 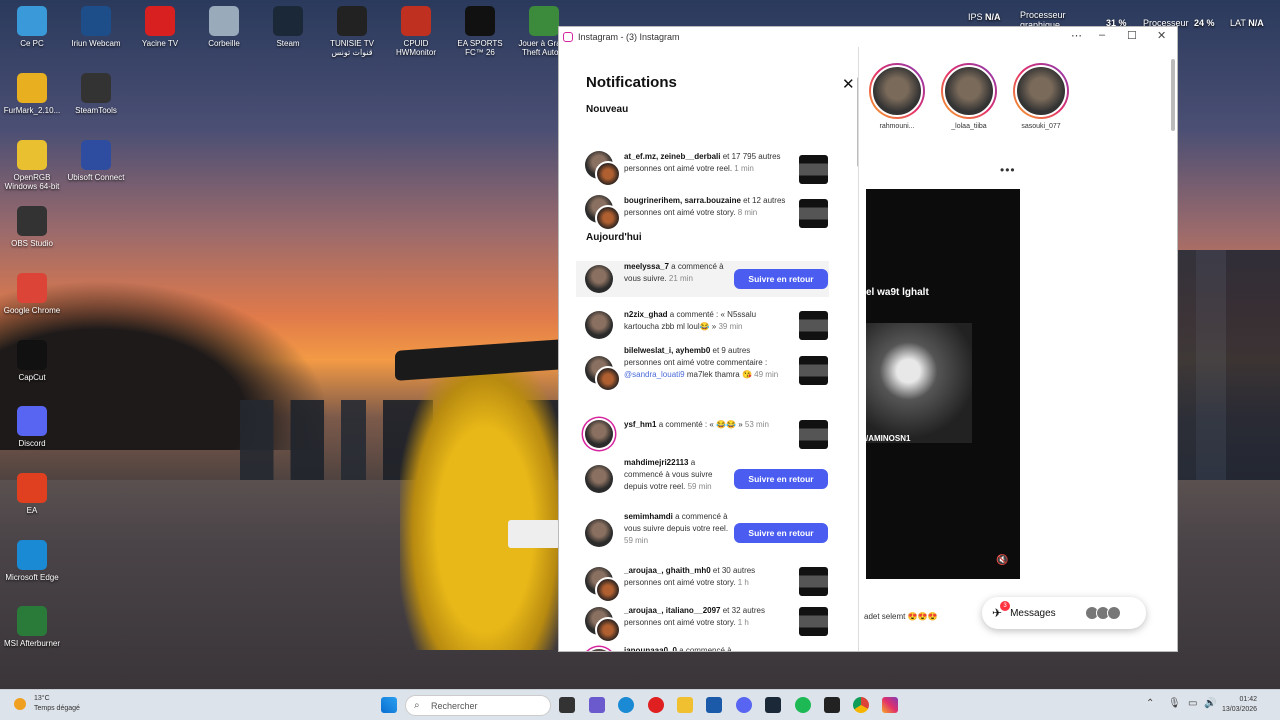 What do you see at coordinates (803, 705) in the screenshot?
I see `spotify-icon` at bounding box center [803, 705].